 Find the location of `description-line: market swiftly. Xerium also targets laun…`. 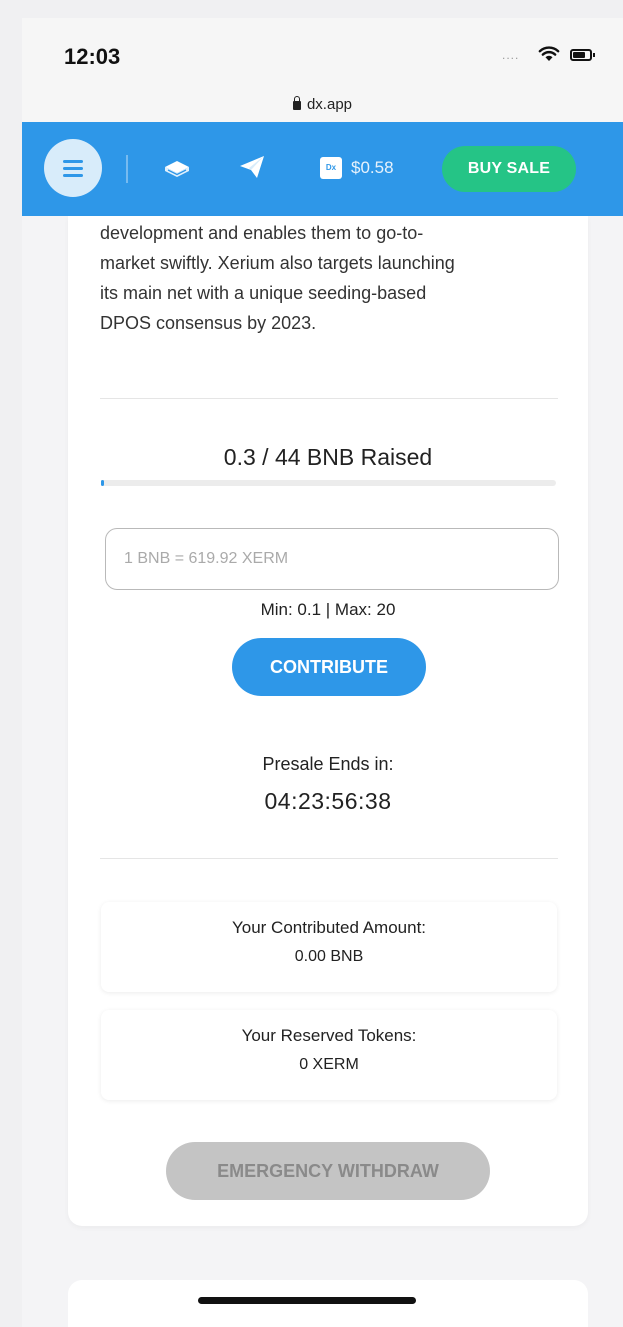

description-line: market swiftly. Xerium also targets laun… is located at coordinates (277, 263).